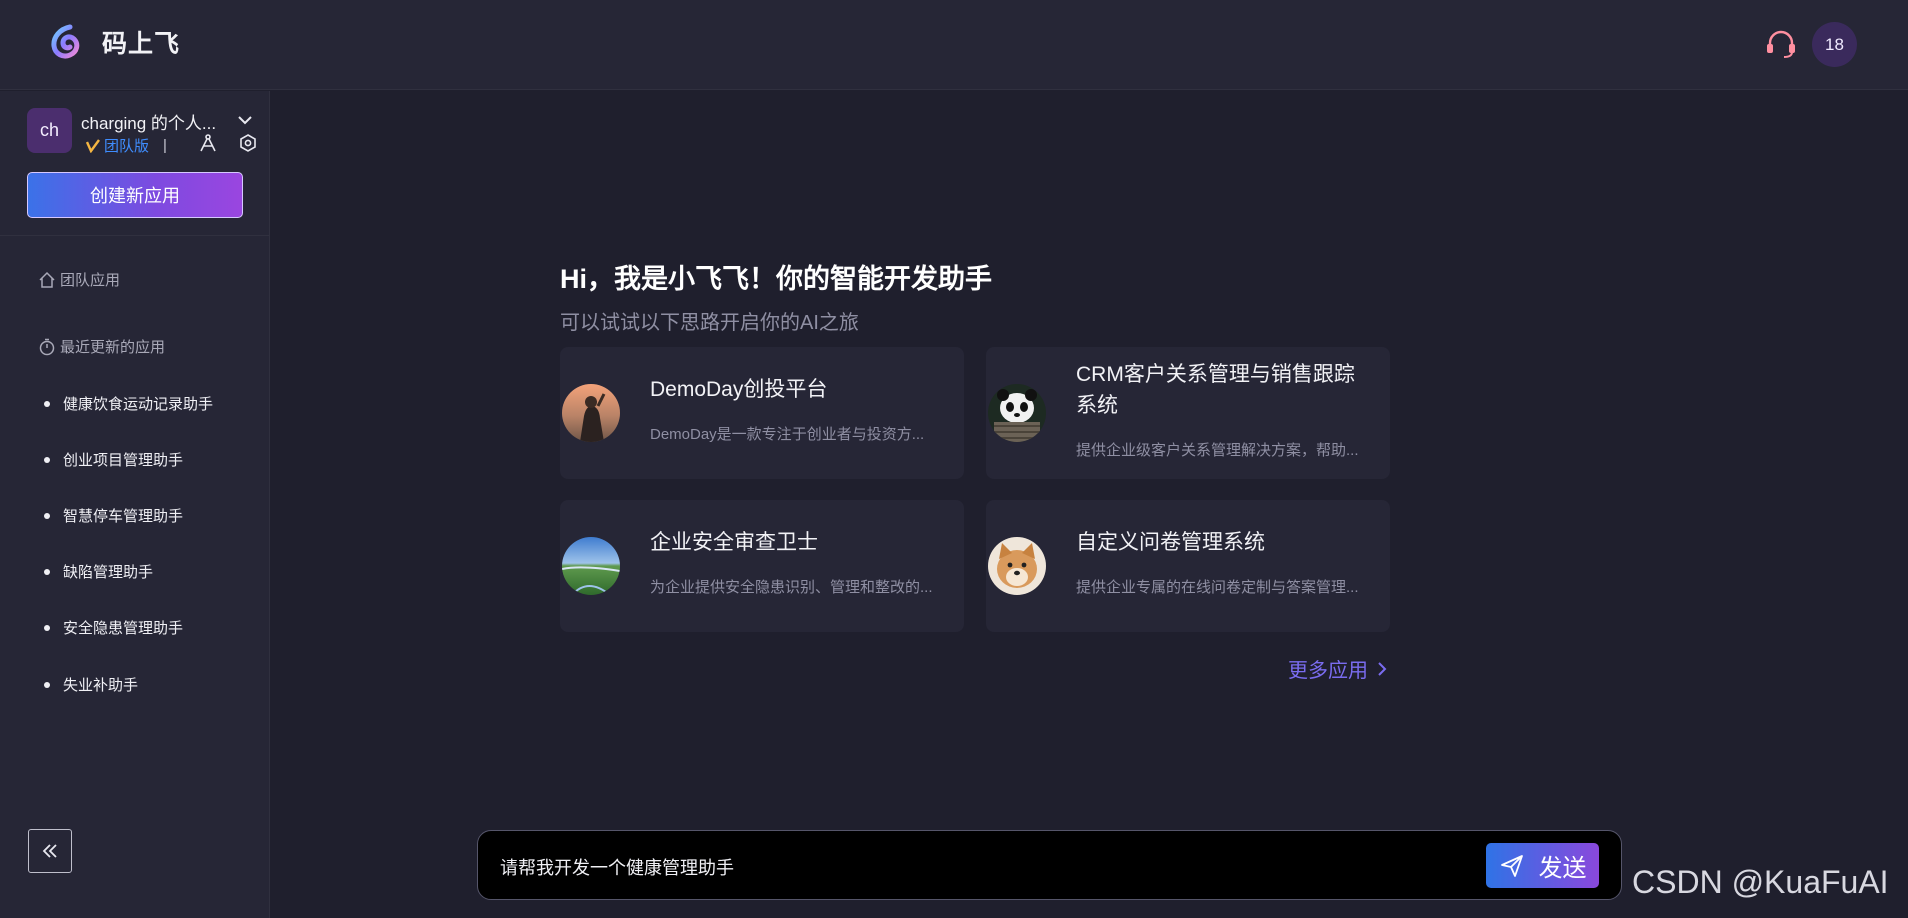 This screenshot has width=1908, height=918. What do you see at coordinates (1215, 390) in the screenshot?
I see `card-title: CRM客户关系管理与销售跟踪系统` at bounding box center [1215, 390].